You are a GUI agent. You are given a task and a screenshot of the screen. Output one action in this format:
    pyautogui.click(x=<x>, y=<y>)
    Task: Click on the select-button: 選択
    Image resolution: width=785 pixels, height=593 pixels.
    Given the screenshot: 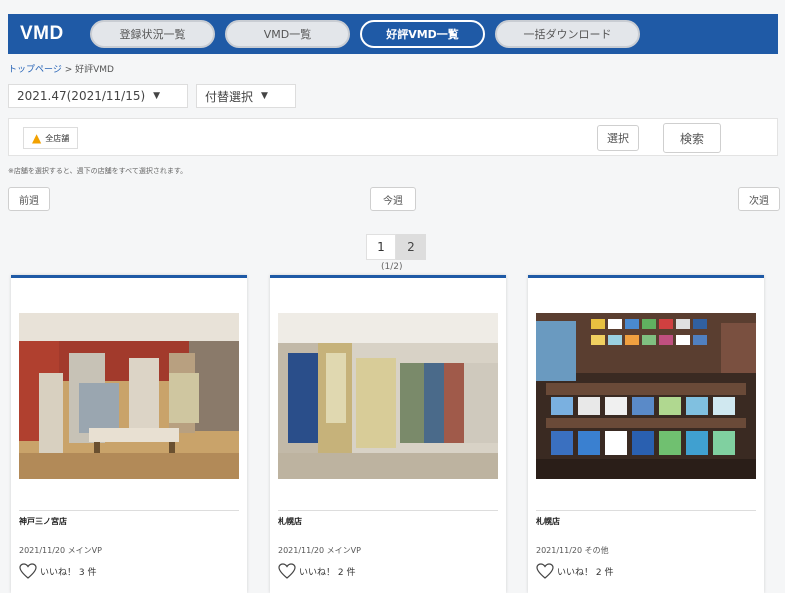 What is the action you would take?
    pyautogui.click(x=618, y=138)
    